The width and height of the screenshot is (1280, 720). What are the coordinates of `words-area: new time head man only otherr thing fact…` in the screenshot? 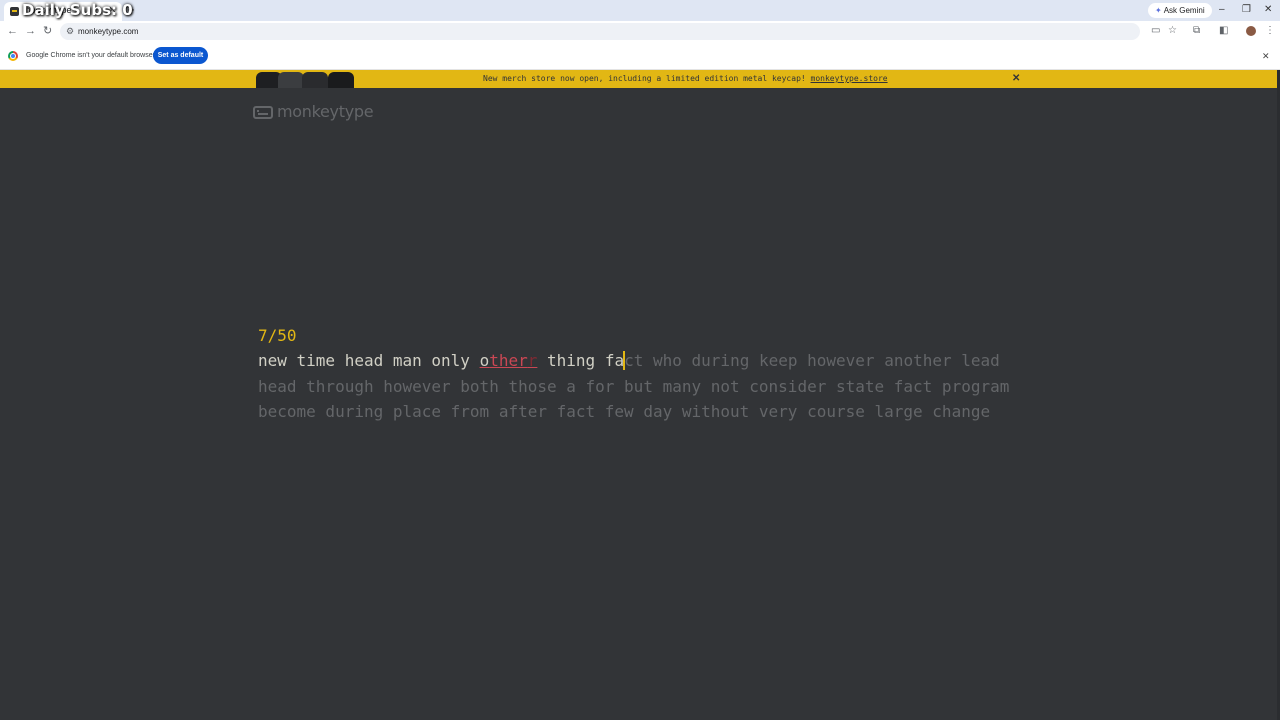 It's located at (638, 386).